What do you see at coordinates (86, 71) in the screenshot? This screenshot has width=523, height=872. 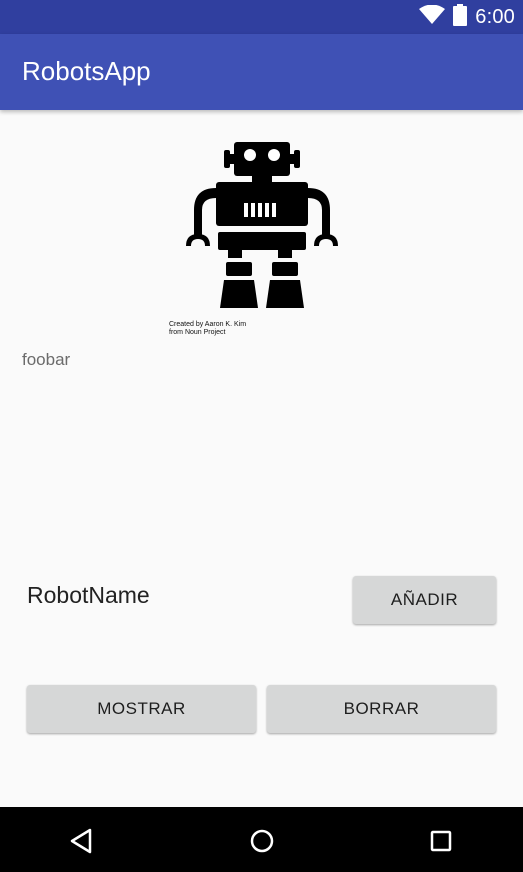 I see `app-title: RobotsApp` at bounding box center [86, 71].